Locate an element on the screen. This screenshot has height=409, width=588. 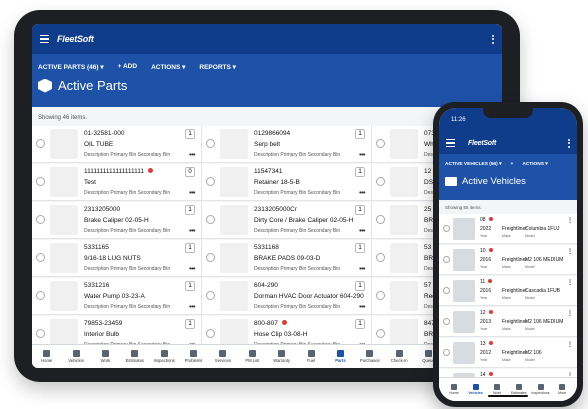
nav-label: PM List is located at coordinates (252, 360).